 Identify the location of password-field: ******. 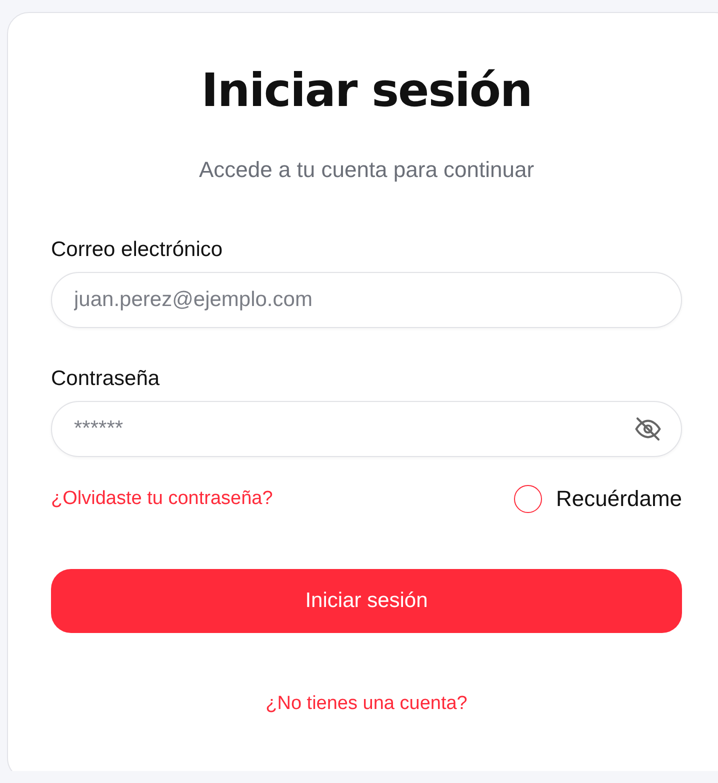
(366, 429).